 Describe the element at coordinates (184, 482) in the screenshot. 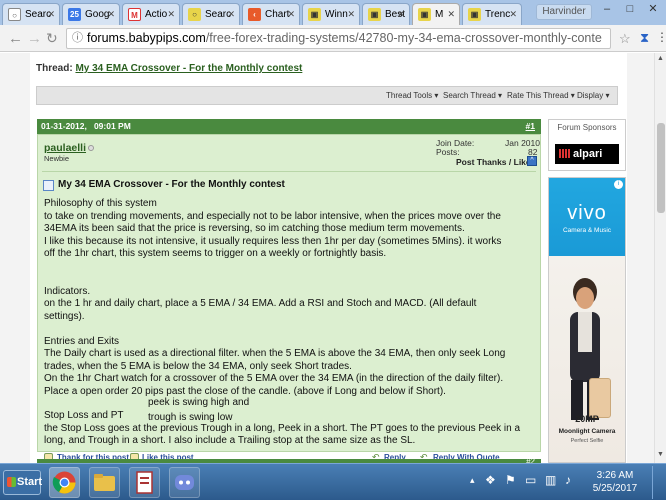

I see `discord-taskbar-button` at that location.